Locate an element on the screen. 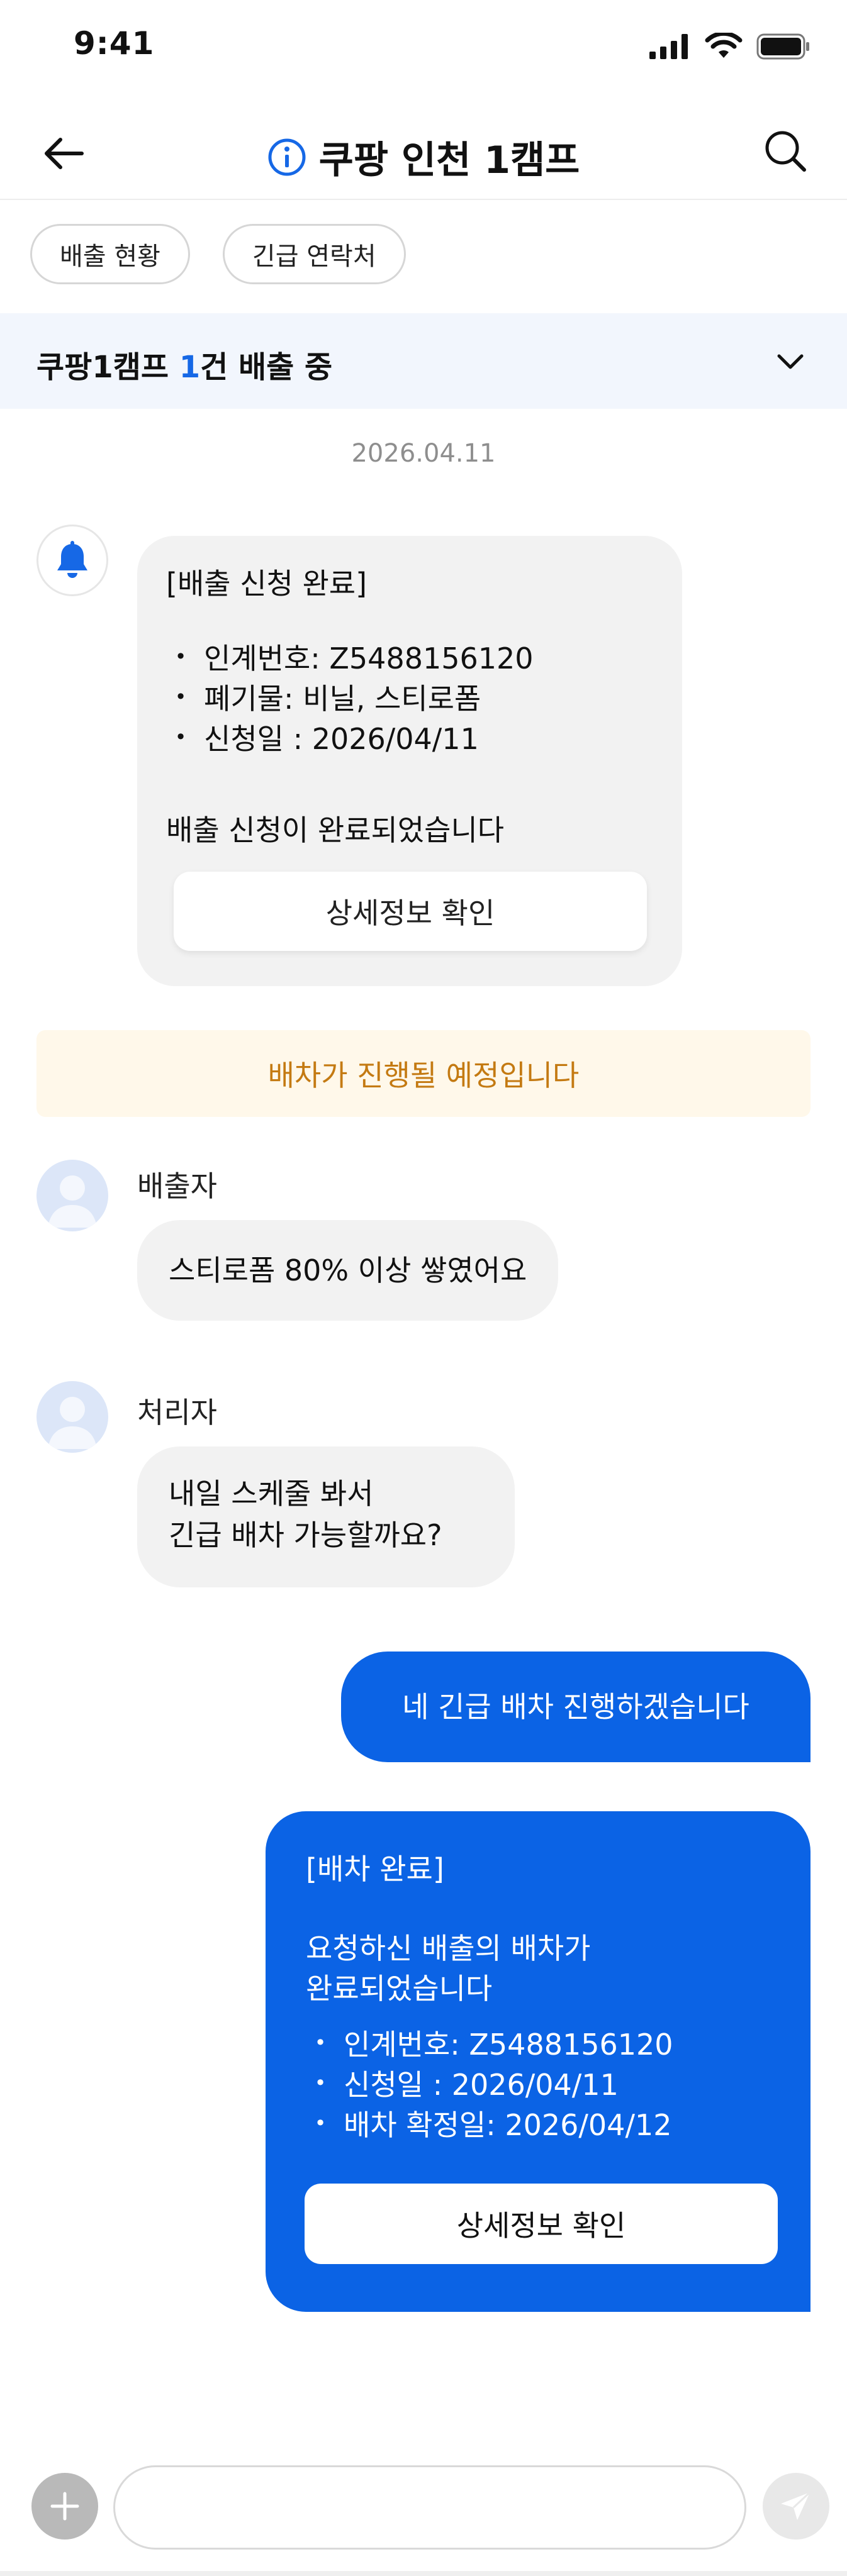 Image resolution: width=847 pixels, height=2576 pixels. page-title: 쿠팡 인천 1캠프 is located at coordinates (449, 160).